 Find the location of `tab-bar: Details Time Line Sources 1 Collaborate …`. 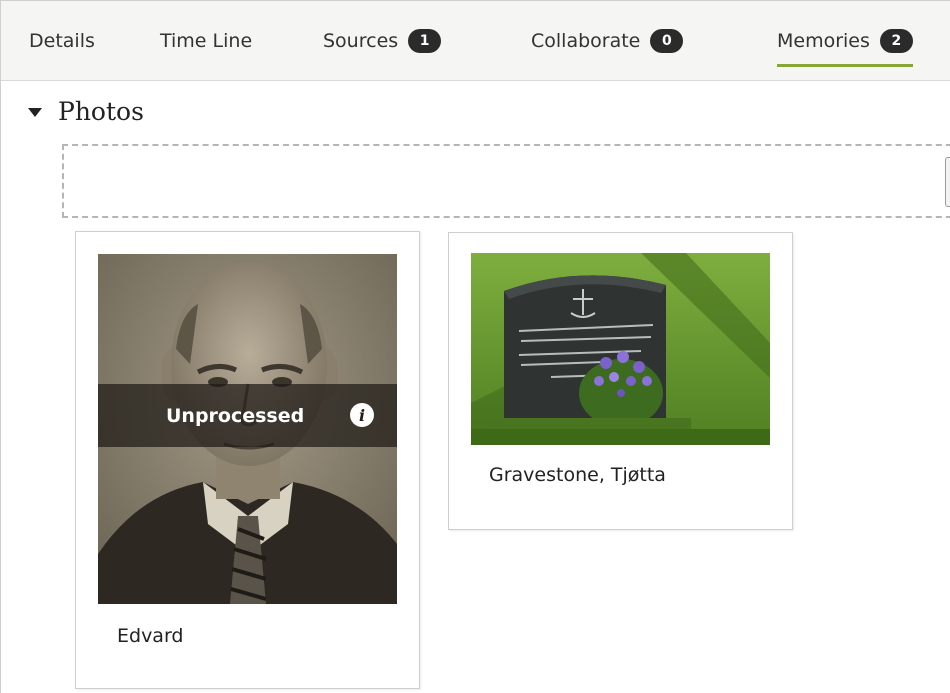

tab-bar: Details Time Line Sources 1 Collaborate … is located at coordinates (475, 41).